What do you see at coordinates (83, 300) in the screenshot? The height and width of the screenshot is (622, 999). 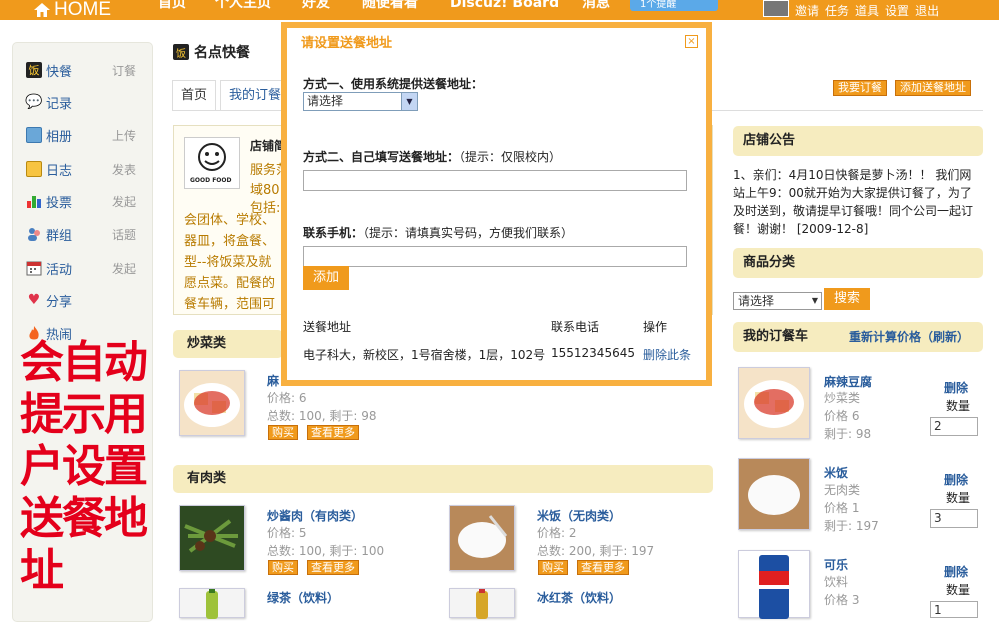 I see `sidebar-item-share: ♥ 分享` at bounding box center [83, 300].